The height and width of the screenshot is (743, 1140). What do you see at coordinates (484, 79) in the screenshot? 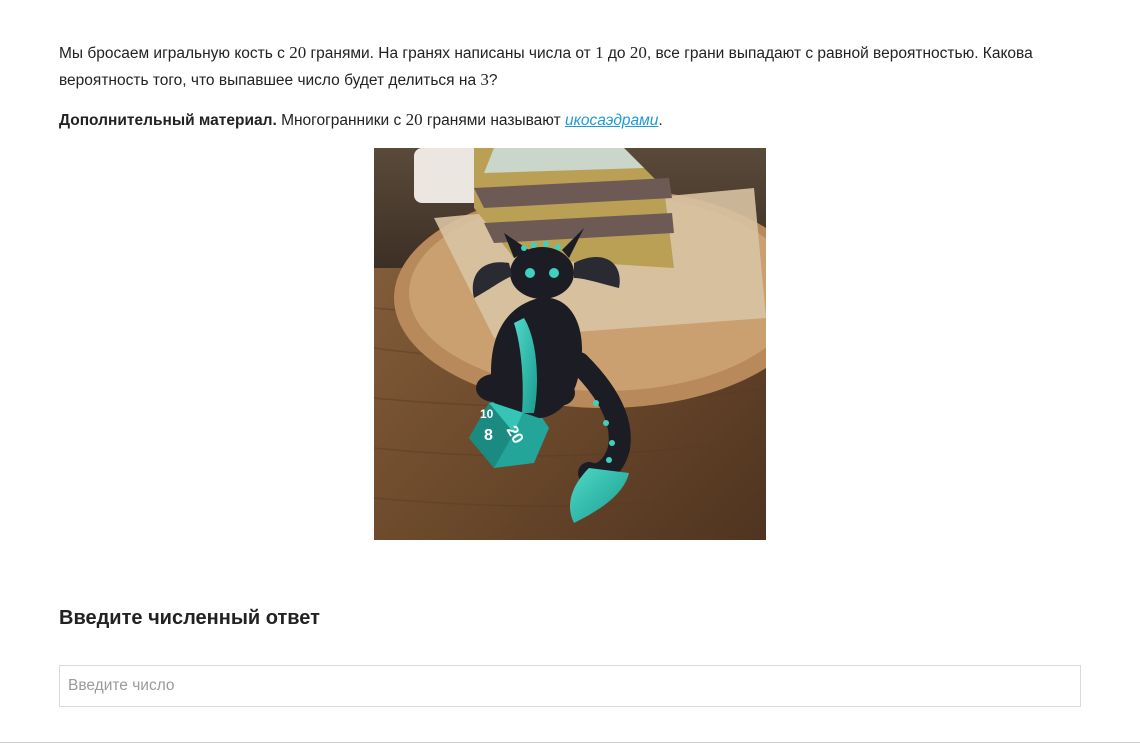
I see `math-number: 3` at bounding box center [484, 79].